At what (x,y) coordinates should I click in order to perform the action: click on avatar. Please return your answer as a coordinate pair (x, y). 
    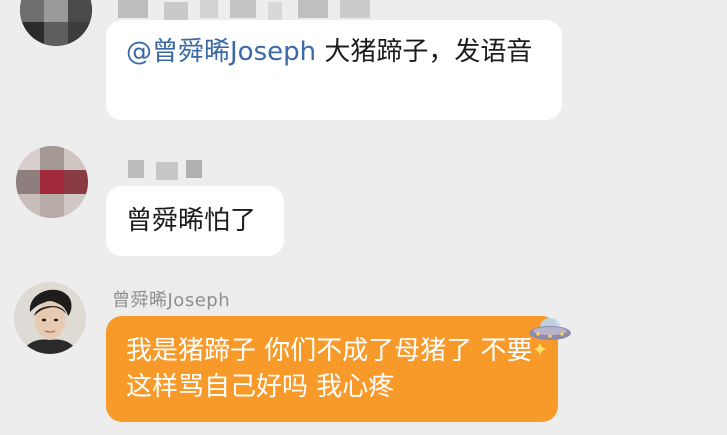
    Looking at the image, I should click on (50, 318).